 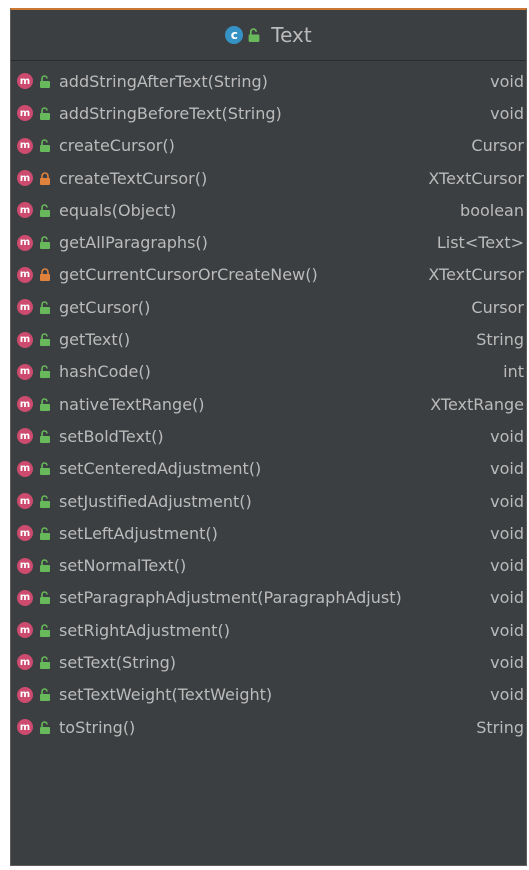 I want to click on method-name: setCenteredAdjustment(), so click(x=160, y=469).